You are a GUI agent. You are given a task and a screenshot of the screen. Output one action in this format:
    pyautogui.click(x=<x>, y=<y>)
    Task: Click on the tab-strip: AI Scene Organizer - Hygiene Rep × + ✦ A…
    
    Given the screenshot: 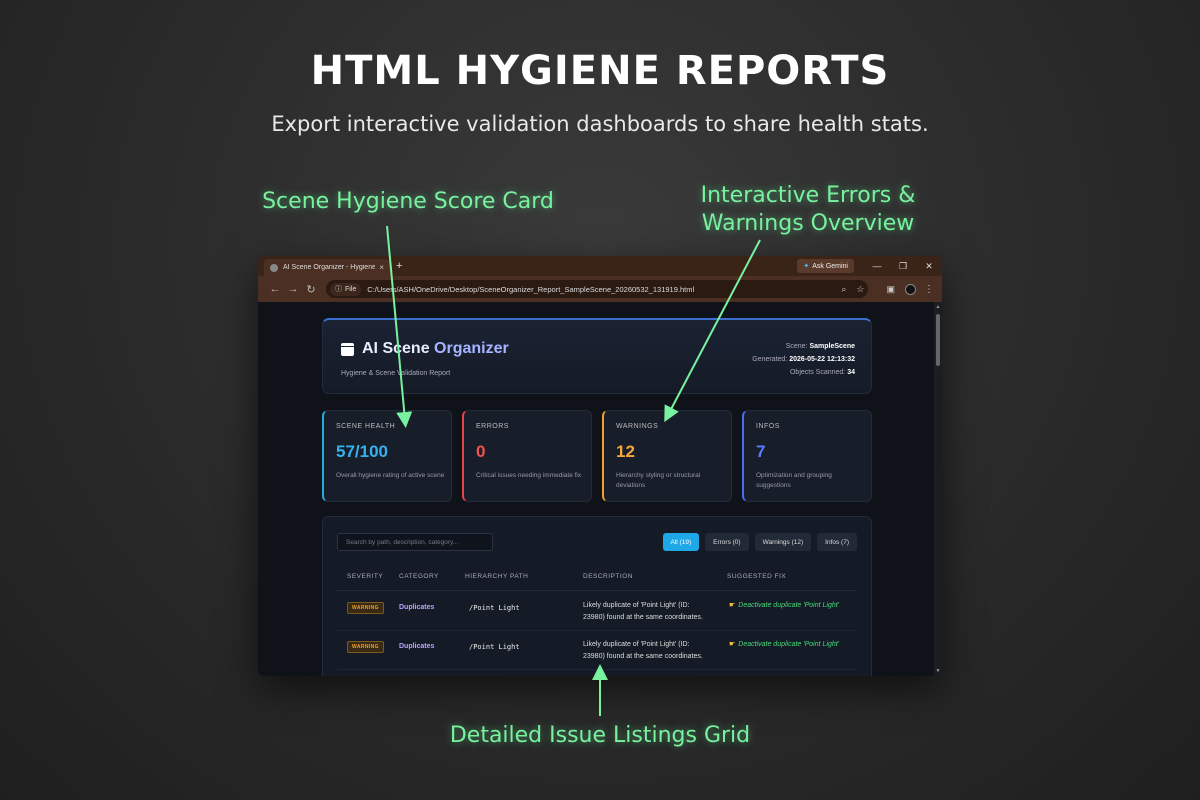 What is the action you would take?
    pyautogui.click(x=600, y=266)
    